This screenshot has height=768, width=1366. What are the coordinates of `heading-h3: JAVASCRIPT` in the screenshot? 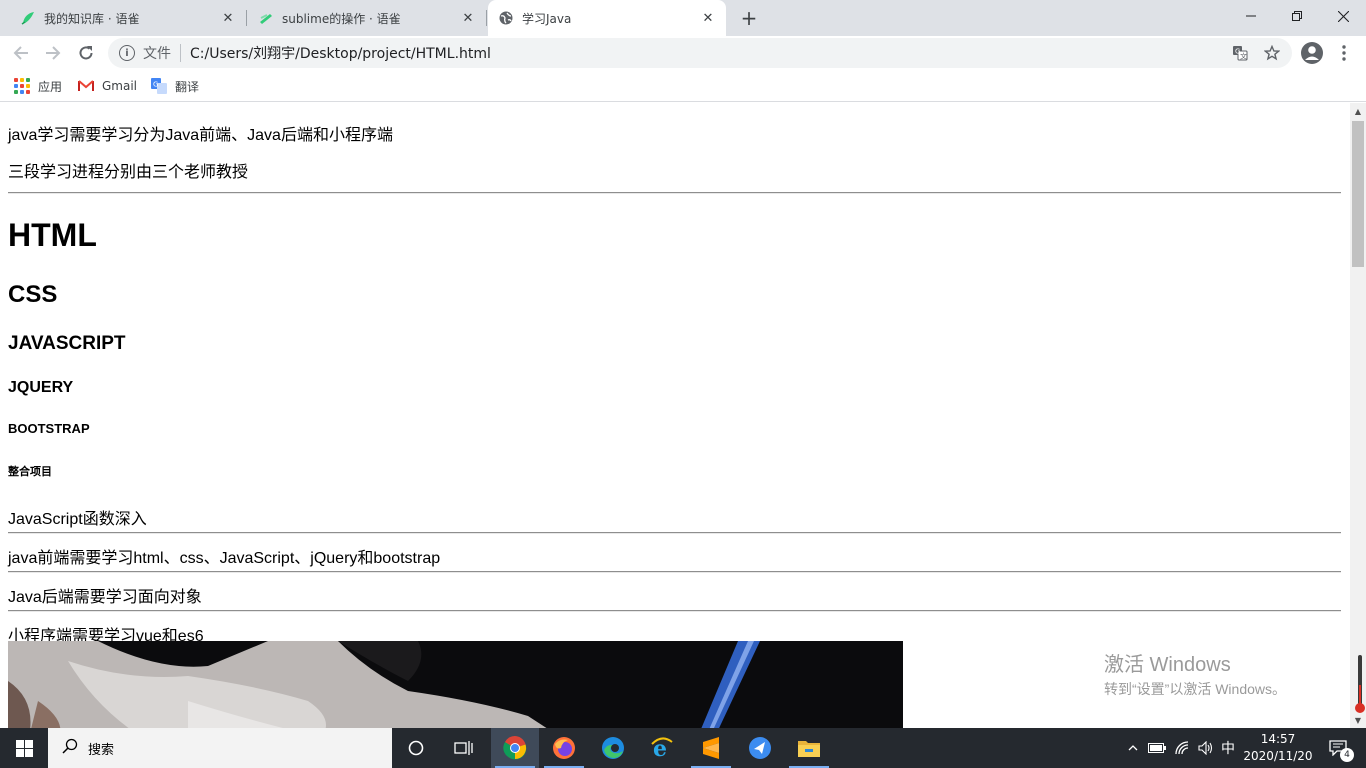 It's located at (67, 343).